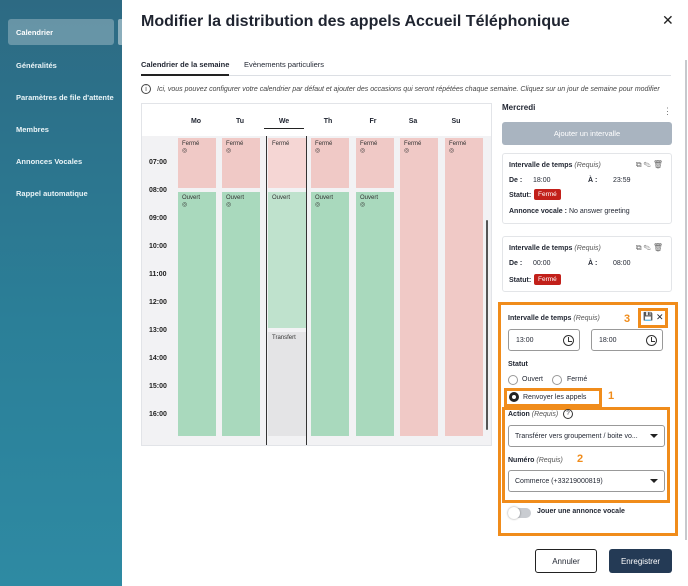 Image resolution: width=688 pixels, height=586 pixels. Describe the element at coordinates (287, 163) in the screenshot. I see `slot-we-closed: Fermé` at that location.